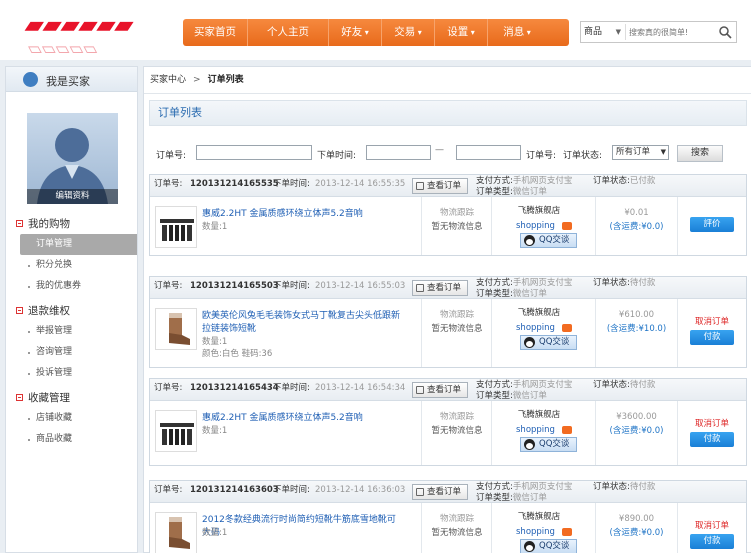 This screenshot has width=751, height=553. What do you see at coordinates (360, 490) in the screenshot?
I see `order-time: 2013-12-14 16:36:03` at bounding box center [360, 490].